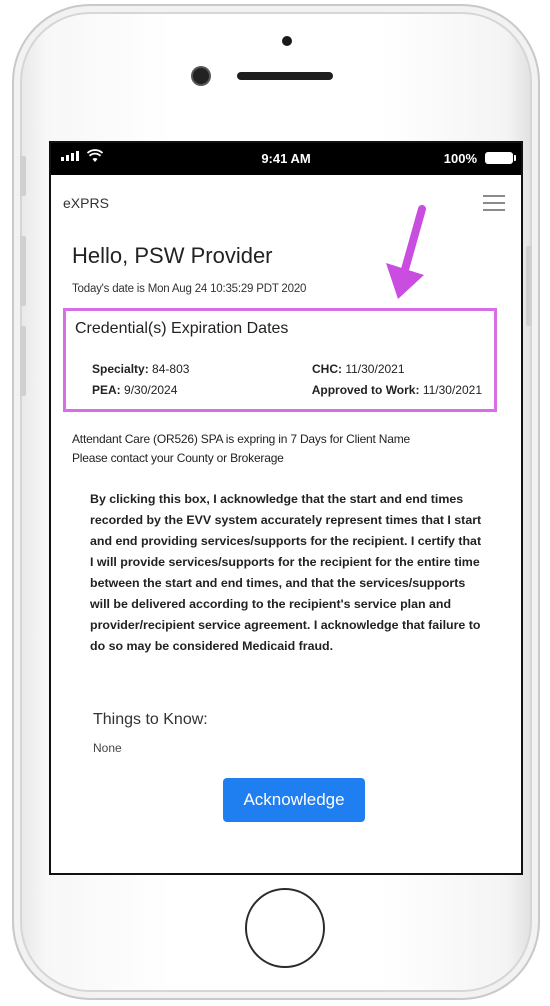 This screenshot has width=550, height=1006. I want to click on volume-down-button, so click(23, 361).